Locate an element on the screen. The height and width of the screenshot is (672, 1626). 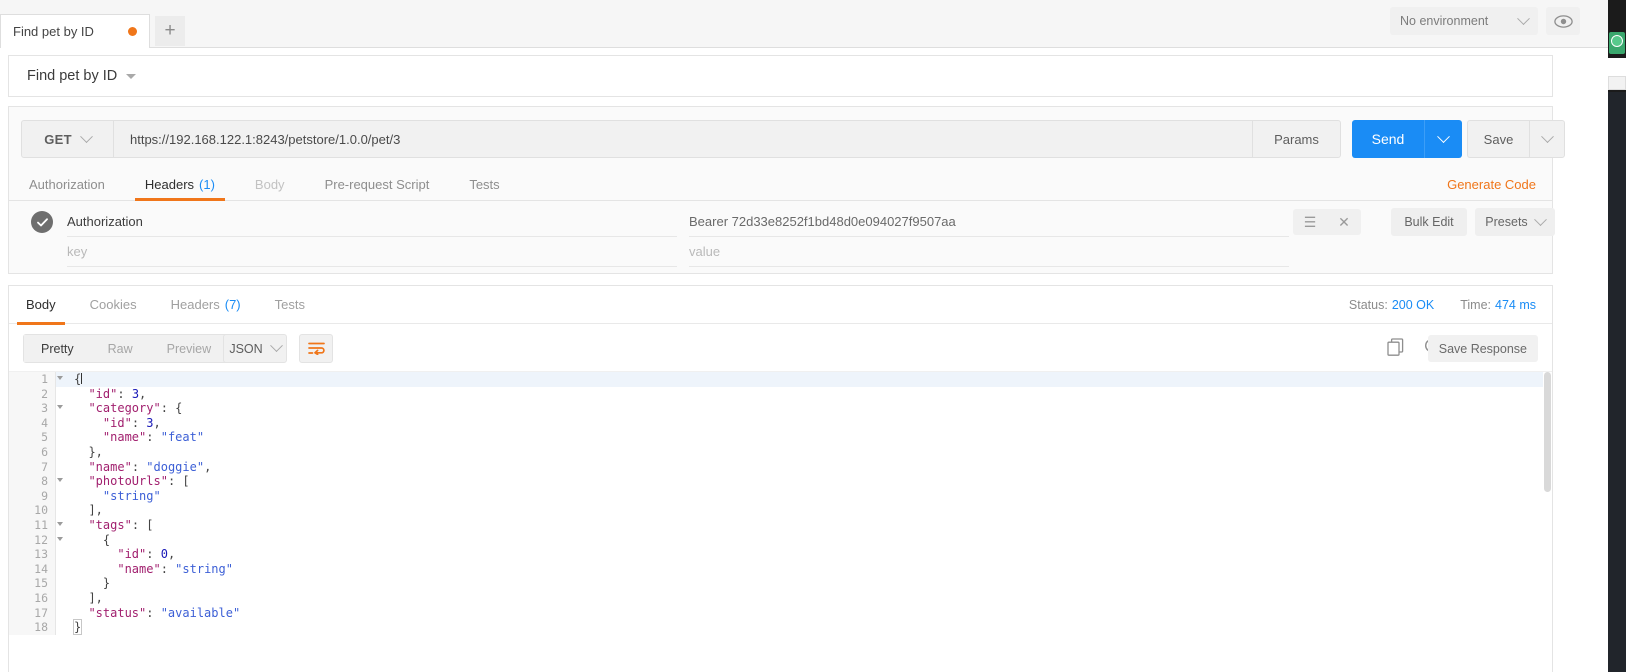
response-tab-count: (7) is located at coordinates (232, 304).